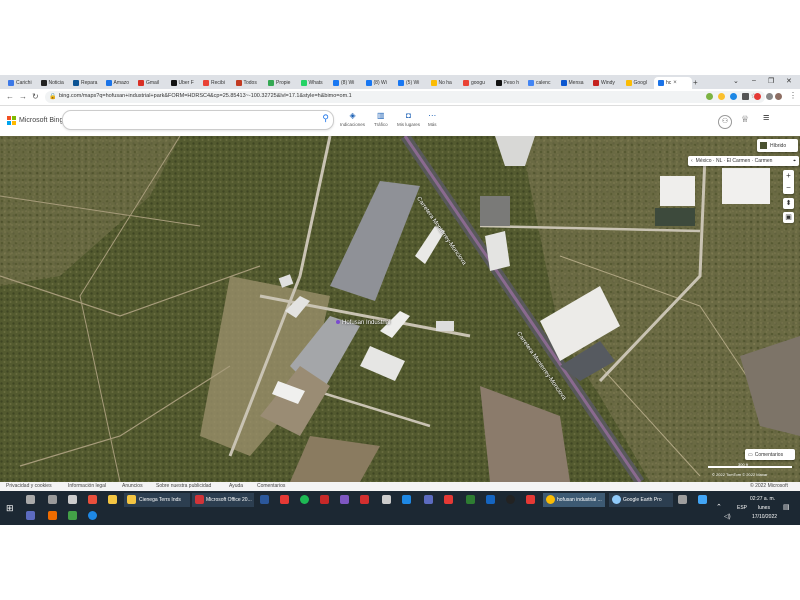 The image size is (800, 600). I want to click on tab-search-icon: ⌄, so click(736, 81).